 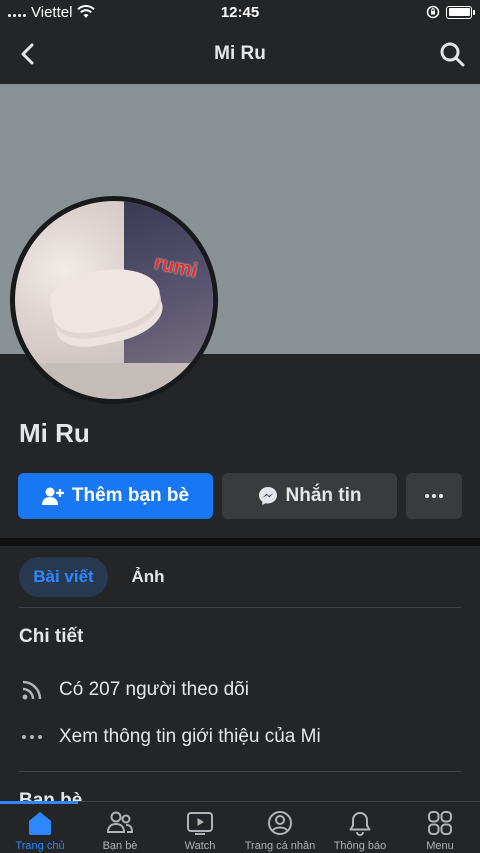 I want to click on messenger-icon, so click(x=267, y=496).